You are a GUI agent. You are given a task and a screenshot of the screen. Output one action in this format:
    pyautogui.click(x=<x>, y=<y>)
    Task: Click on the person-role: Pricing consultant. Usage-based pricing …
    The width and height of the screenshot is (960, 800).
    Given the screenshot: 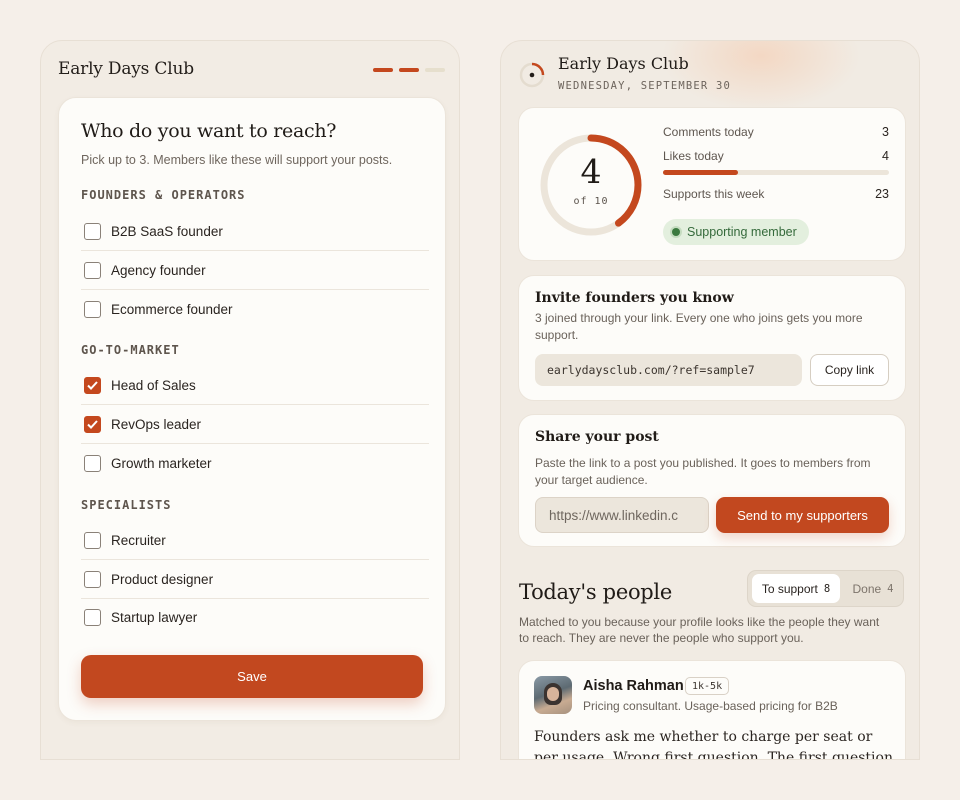 What is the action you would take?
    pyautogui.click(x=710, y=706)
    